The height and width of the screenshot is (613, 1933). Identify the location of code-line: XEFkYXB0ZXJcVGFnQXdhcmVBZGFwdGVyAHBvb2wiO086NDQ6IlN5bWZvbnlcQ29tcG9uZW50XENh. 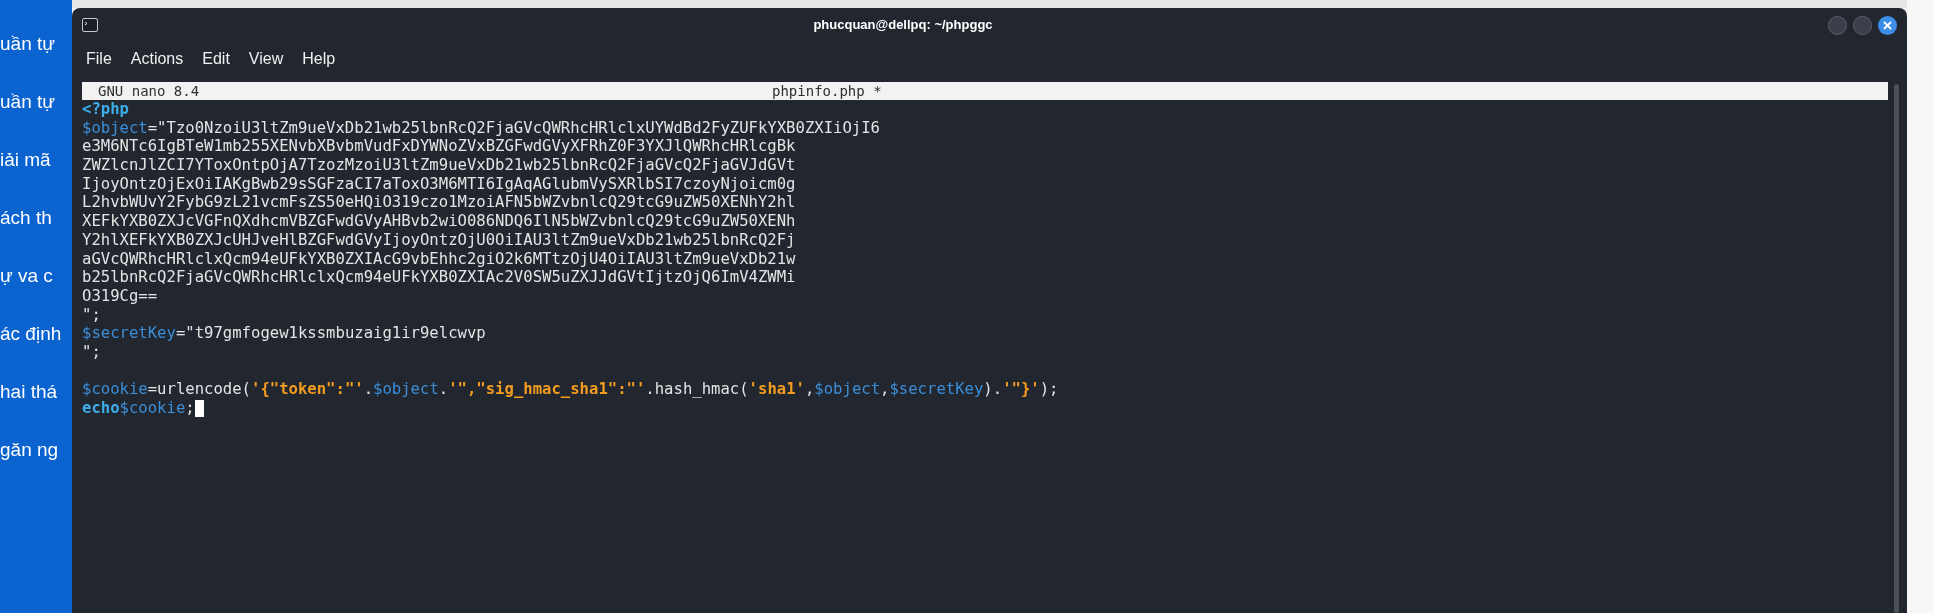
(439, 221).